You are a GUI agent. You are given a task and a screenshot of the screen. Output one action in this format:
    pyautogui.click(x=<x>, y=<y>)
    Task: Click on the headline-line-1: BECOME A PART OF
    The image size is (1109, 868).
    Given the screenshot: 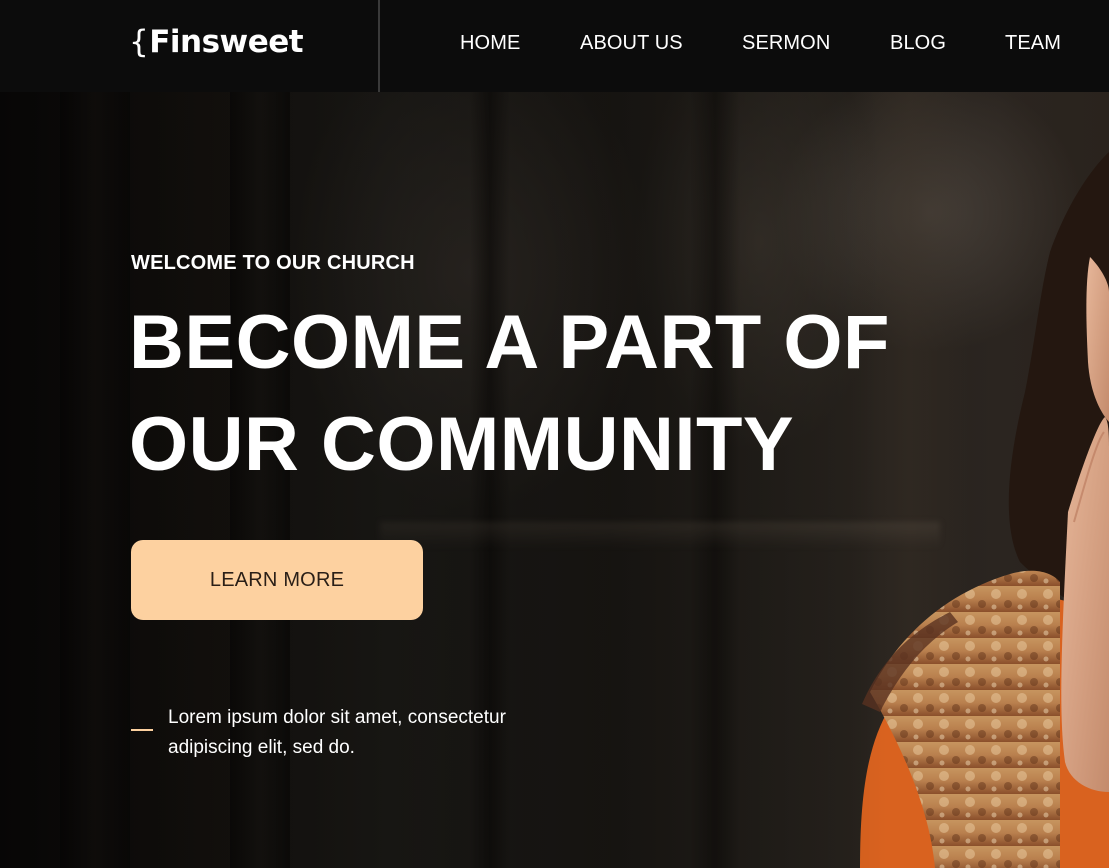 What is the action you would take?
    pyautogui.click(x=509, y=342)
    